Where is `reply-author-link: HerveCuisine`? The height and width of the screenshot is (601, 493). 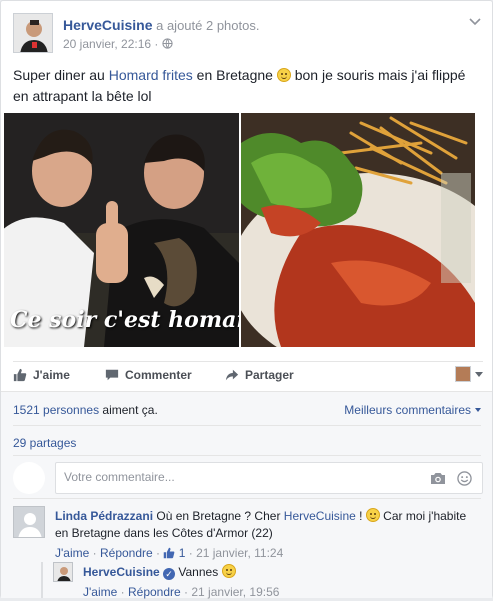 reply-author-link: HerveCuisine is located at coordinates (121, 572).